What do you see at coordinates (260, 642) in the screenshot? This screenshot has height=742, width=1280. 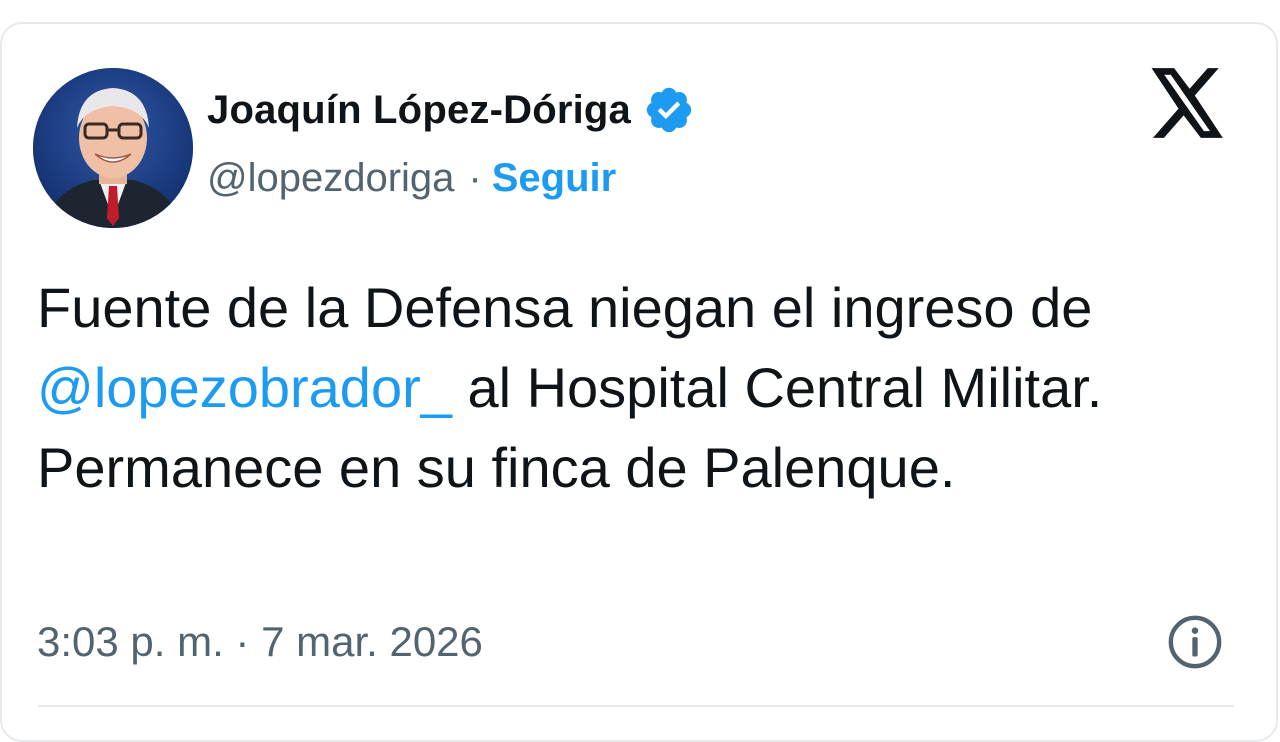 I see `tweet-timestamp: 3:03 p. m. · 7 mar. 2026` at bounding box center [260, 642].